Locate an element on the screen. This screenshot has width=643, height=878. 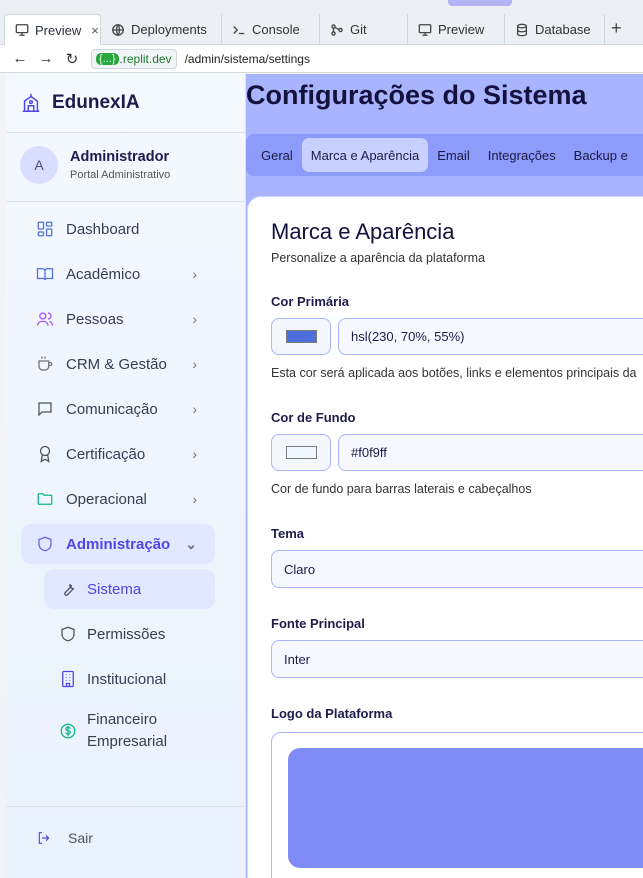
primary-color-input: hsl(230, 70%, 55%) is located at coordinates (490, 336).